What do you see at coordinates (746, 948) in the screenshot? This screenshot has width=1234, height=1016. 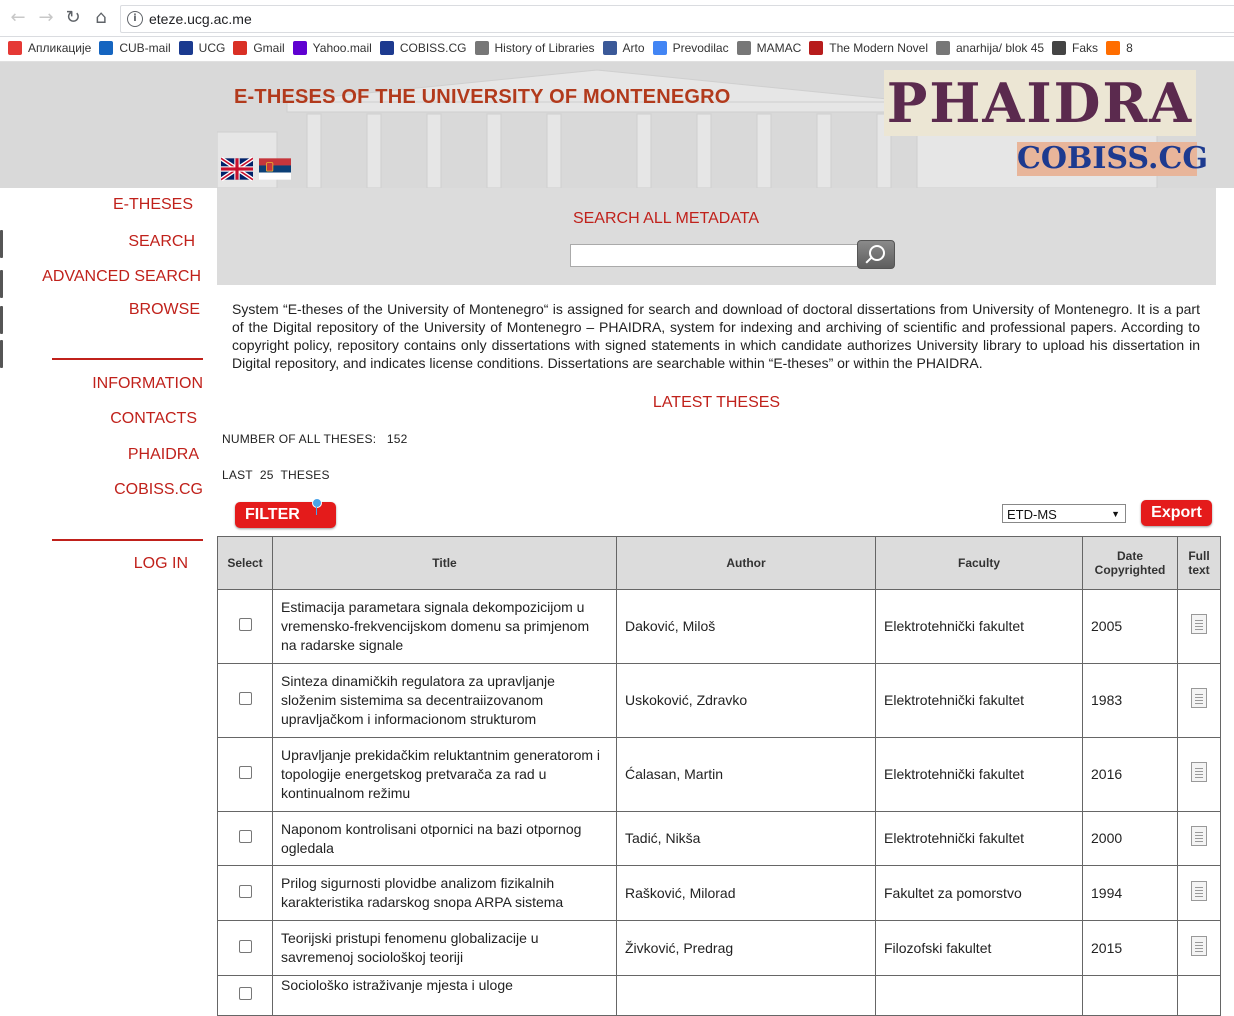 I see `thesis-author: Živković, Predrag` at bounding box center [746, 948].